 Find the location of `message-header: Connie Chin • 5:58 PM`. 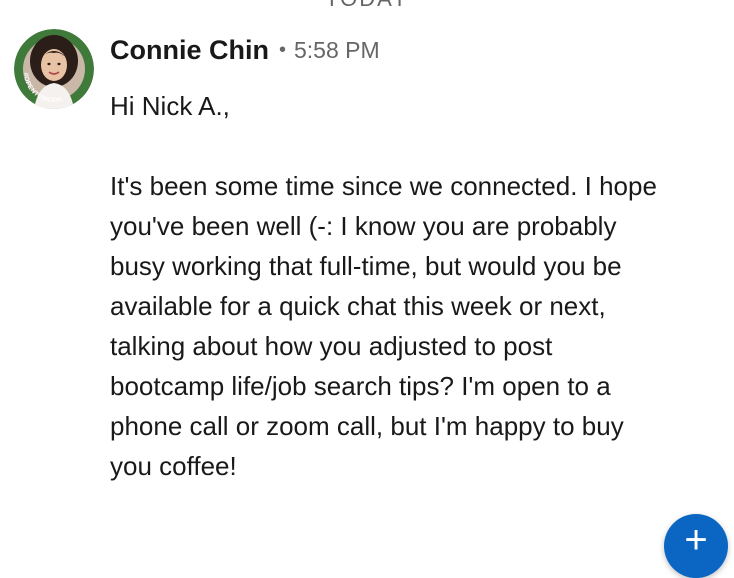

message-header: Connie Chin • 5:58 PM is located at coordinates (245, 50).